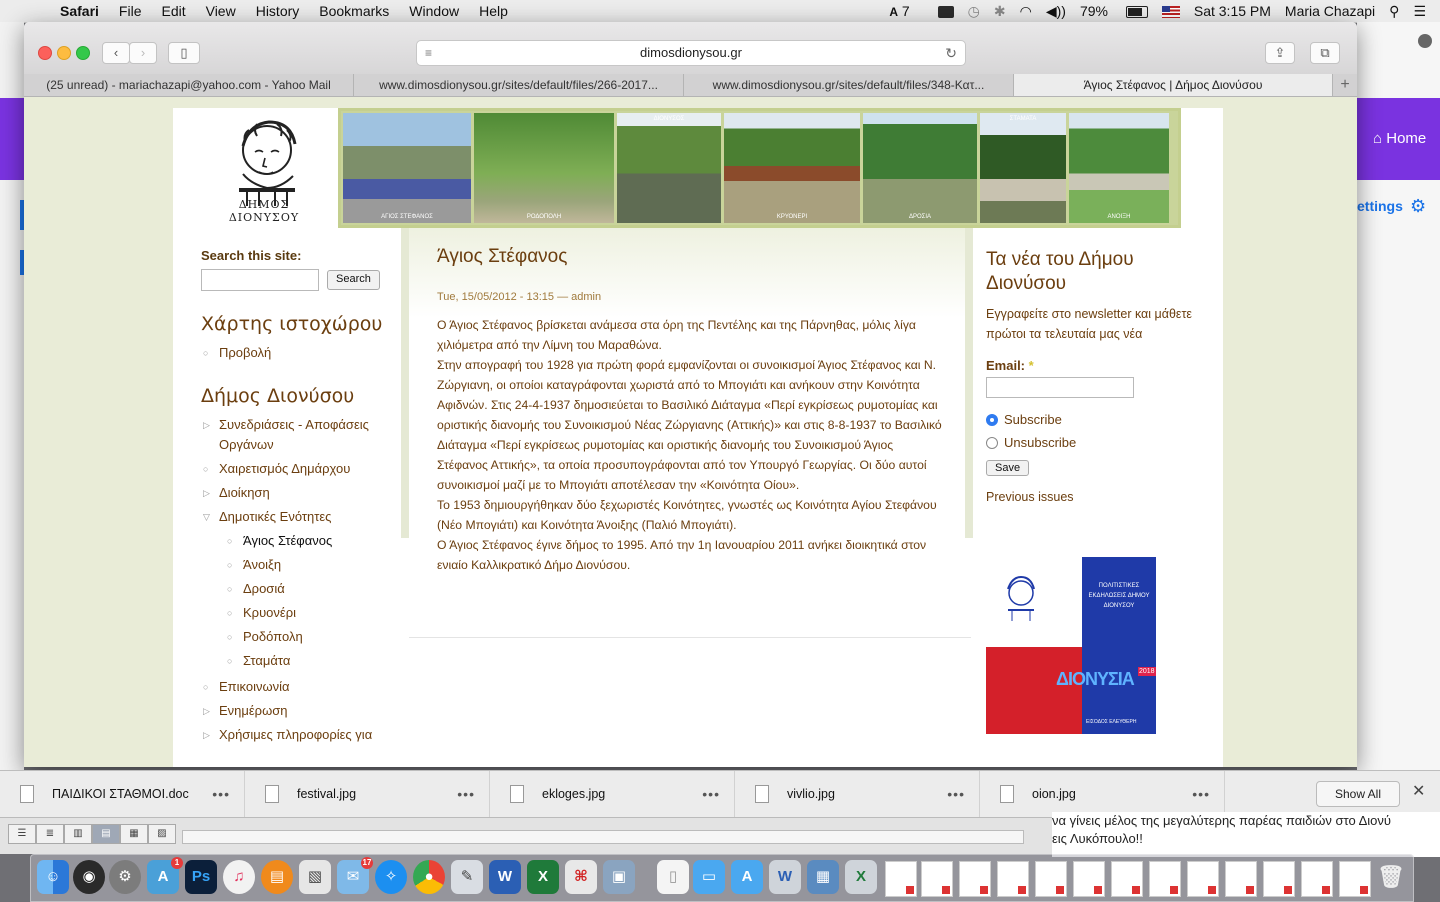 The image size is (1440, 902). What do you see at coordinates (22, 834) in the screenshot?
I see `view-icons-button: ☰` at bounding box center [22, 834].